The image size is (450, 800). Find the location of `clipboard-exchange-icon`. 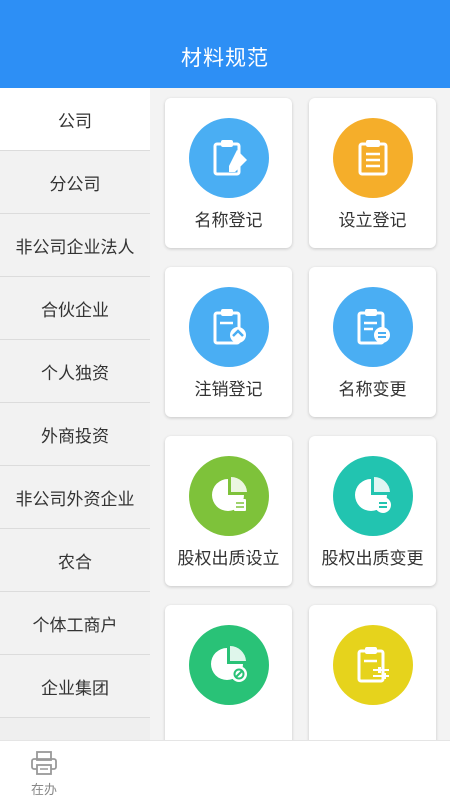

clipboard-exchange-icon is located at coordinates (373, 327).